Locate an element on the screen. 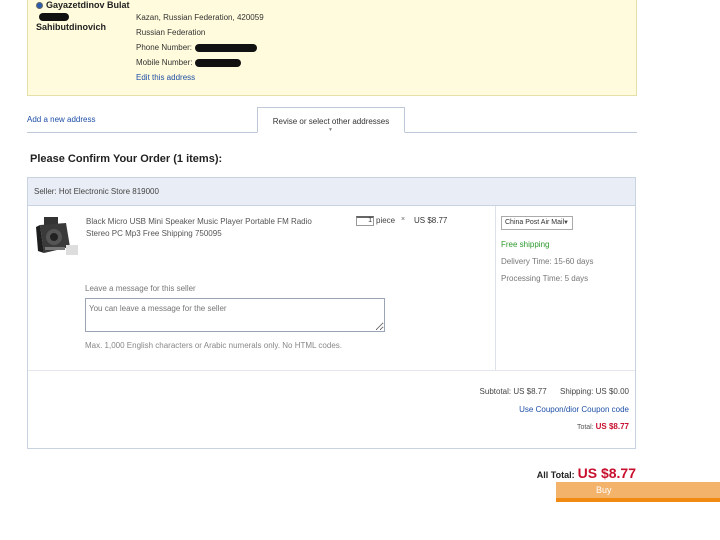 This screenshot has height=540, width=720. address-country: Russian Federation is located at coordinates (171, 32).